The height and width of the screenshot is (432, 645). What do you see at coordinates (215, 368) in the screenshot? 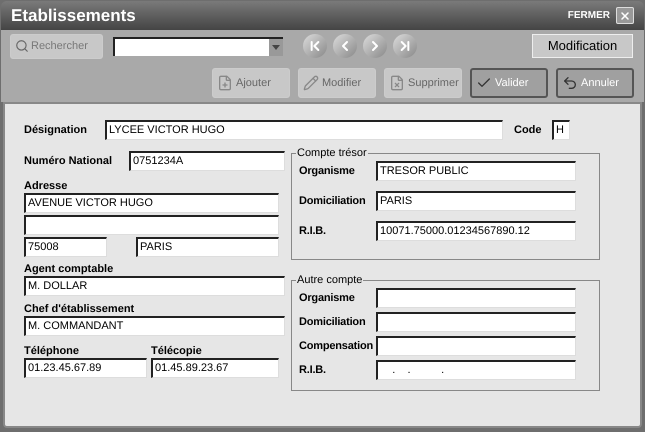
I see `text-field: 01.45.89.23.67` at bounding box center [215, 368].